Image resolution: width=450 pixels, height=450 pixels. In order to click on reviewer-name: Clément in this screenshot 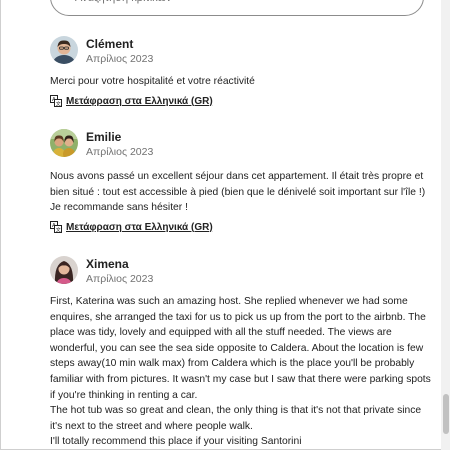, I will do `click(110, 44)`.